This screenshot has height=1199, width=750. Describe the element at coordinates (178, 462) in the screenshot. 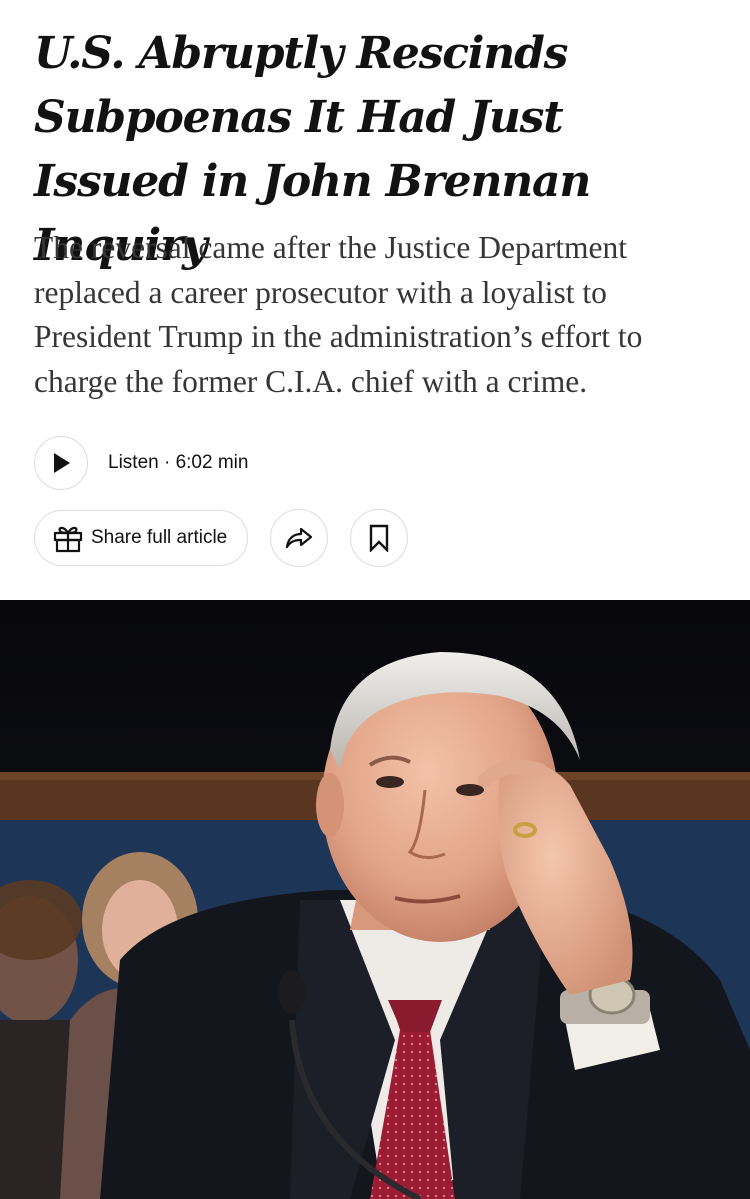

I see `listen-duration-label: Listen · 6:02 min` at that location.